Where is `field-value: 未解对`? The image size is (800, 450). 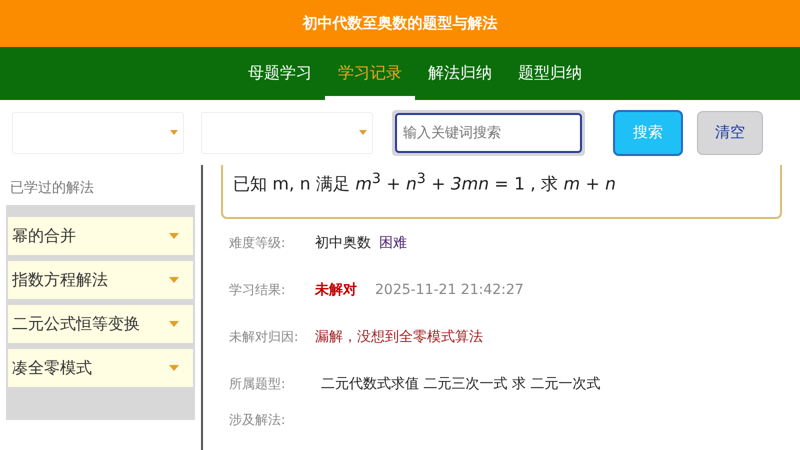
field-value: 未解对 is located at coordinates (336, 289).